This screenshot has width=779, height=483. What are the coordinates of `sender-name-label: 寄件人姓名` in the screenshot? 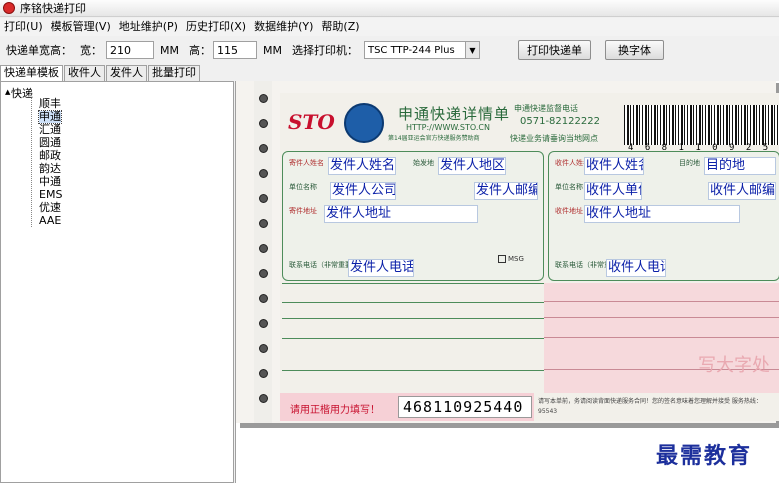 It's located at (306, 163).